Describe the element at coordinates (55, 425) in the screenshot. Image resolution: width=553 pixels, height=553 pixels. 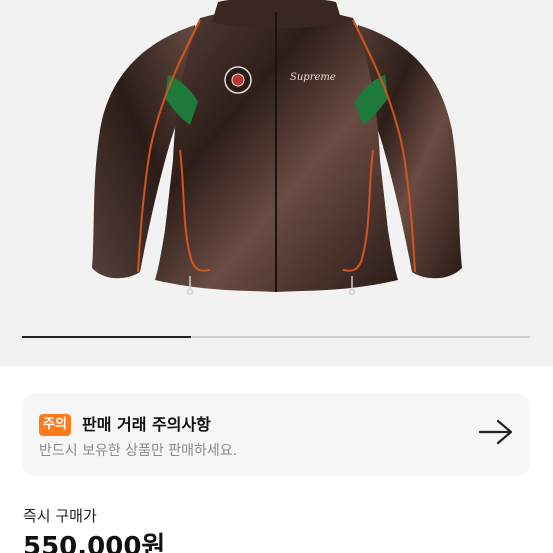
I see `caution-badge: 주의` at that location.